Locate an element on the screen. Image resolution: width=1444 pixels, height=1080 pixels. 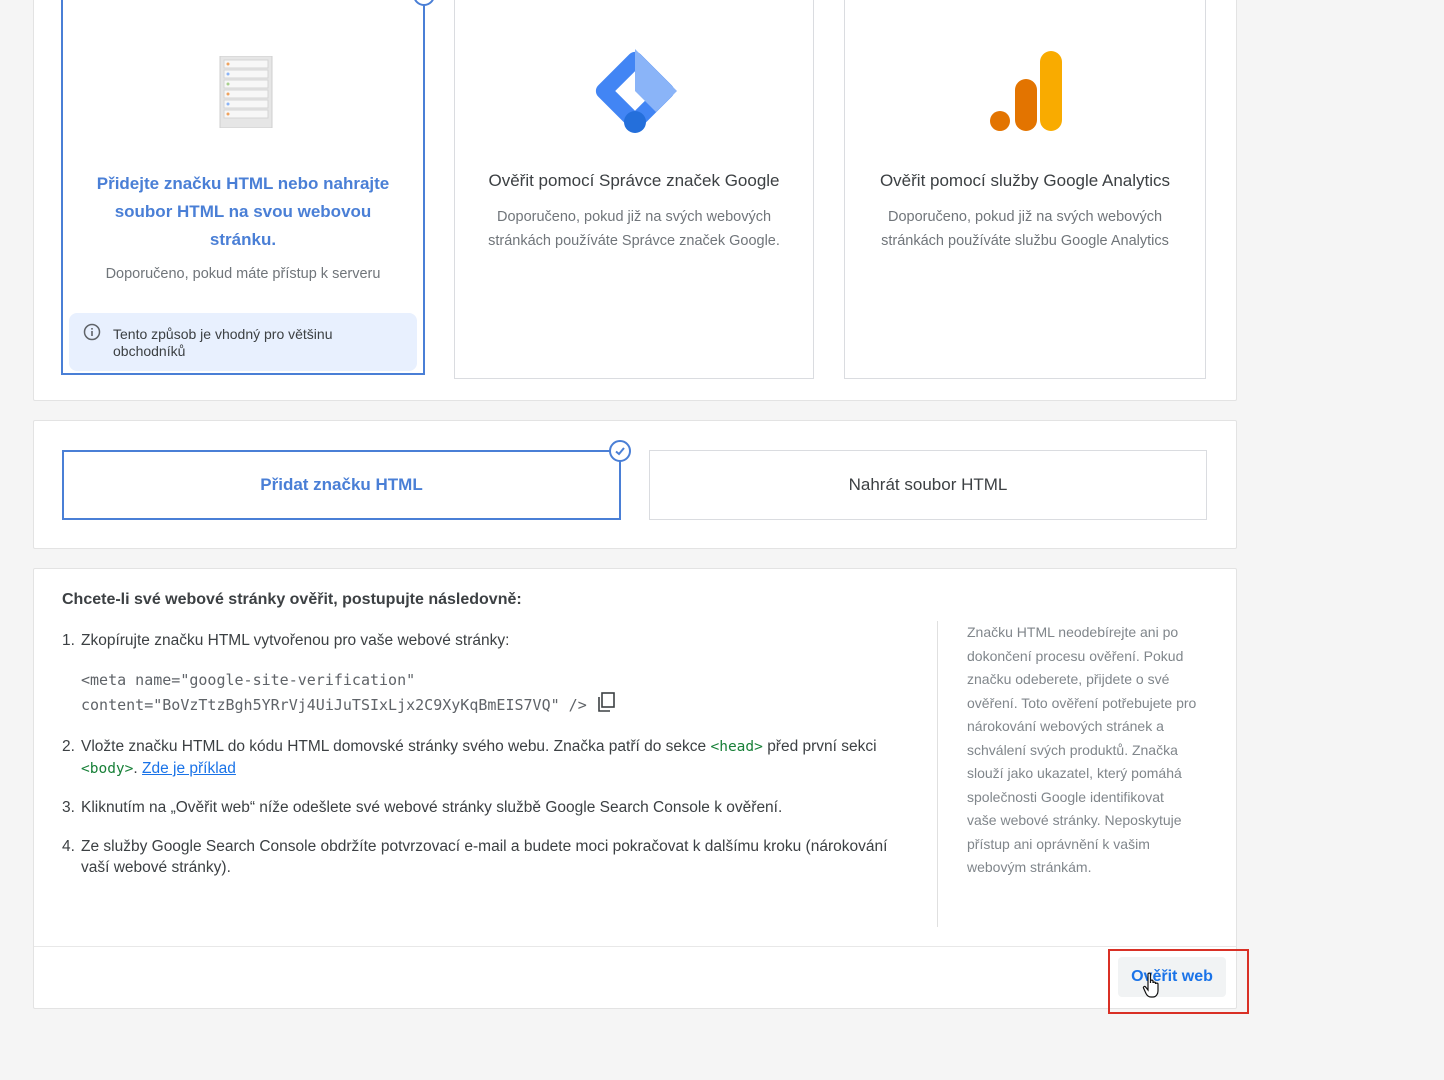
code-line: <meta name="google-site-verification" is located at coordinates (248, 680).